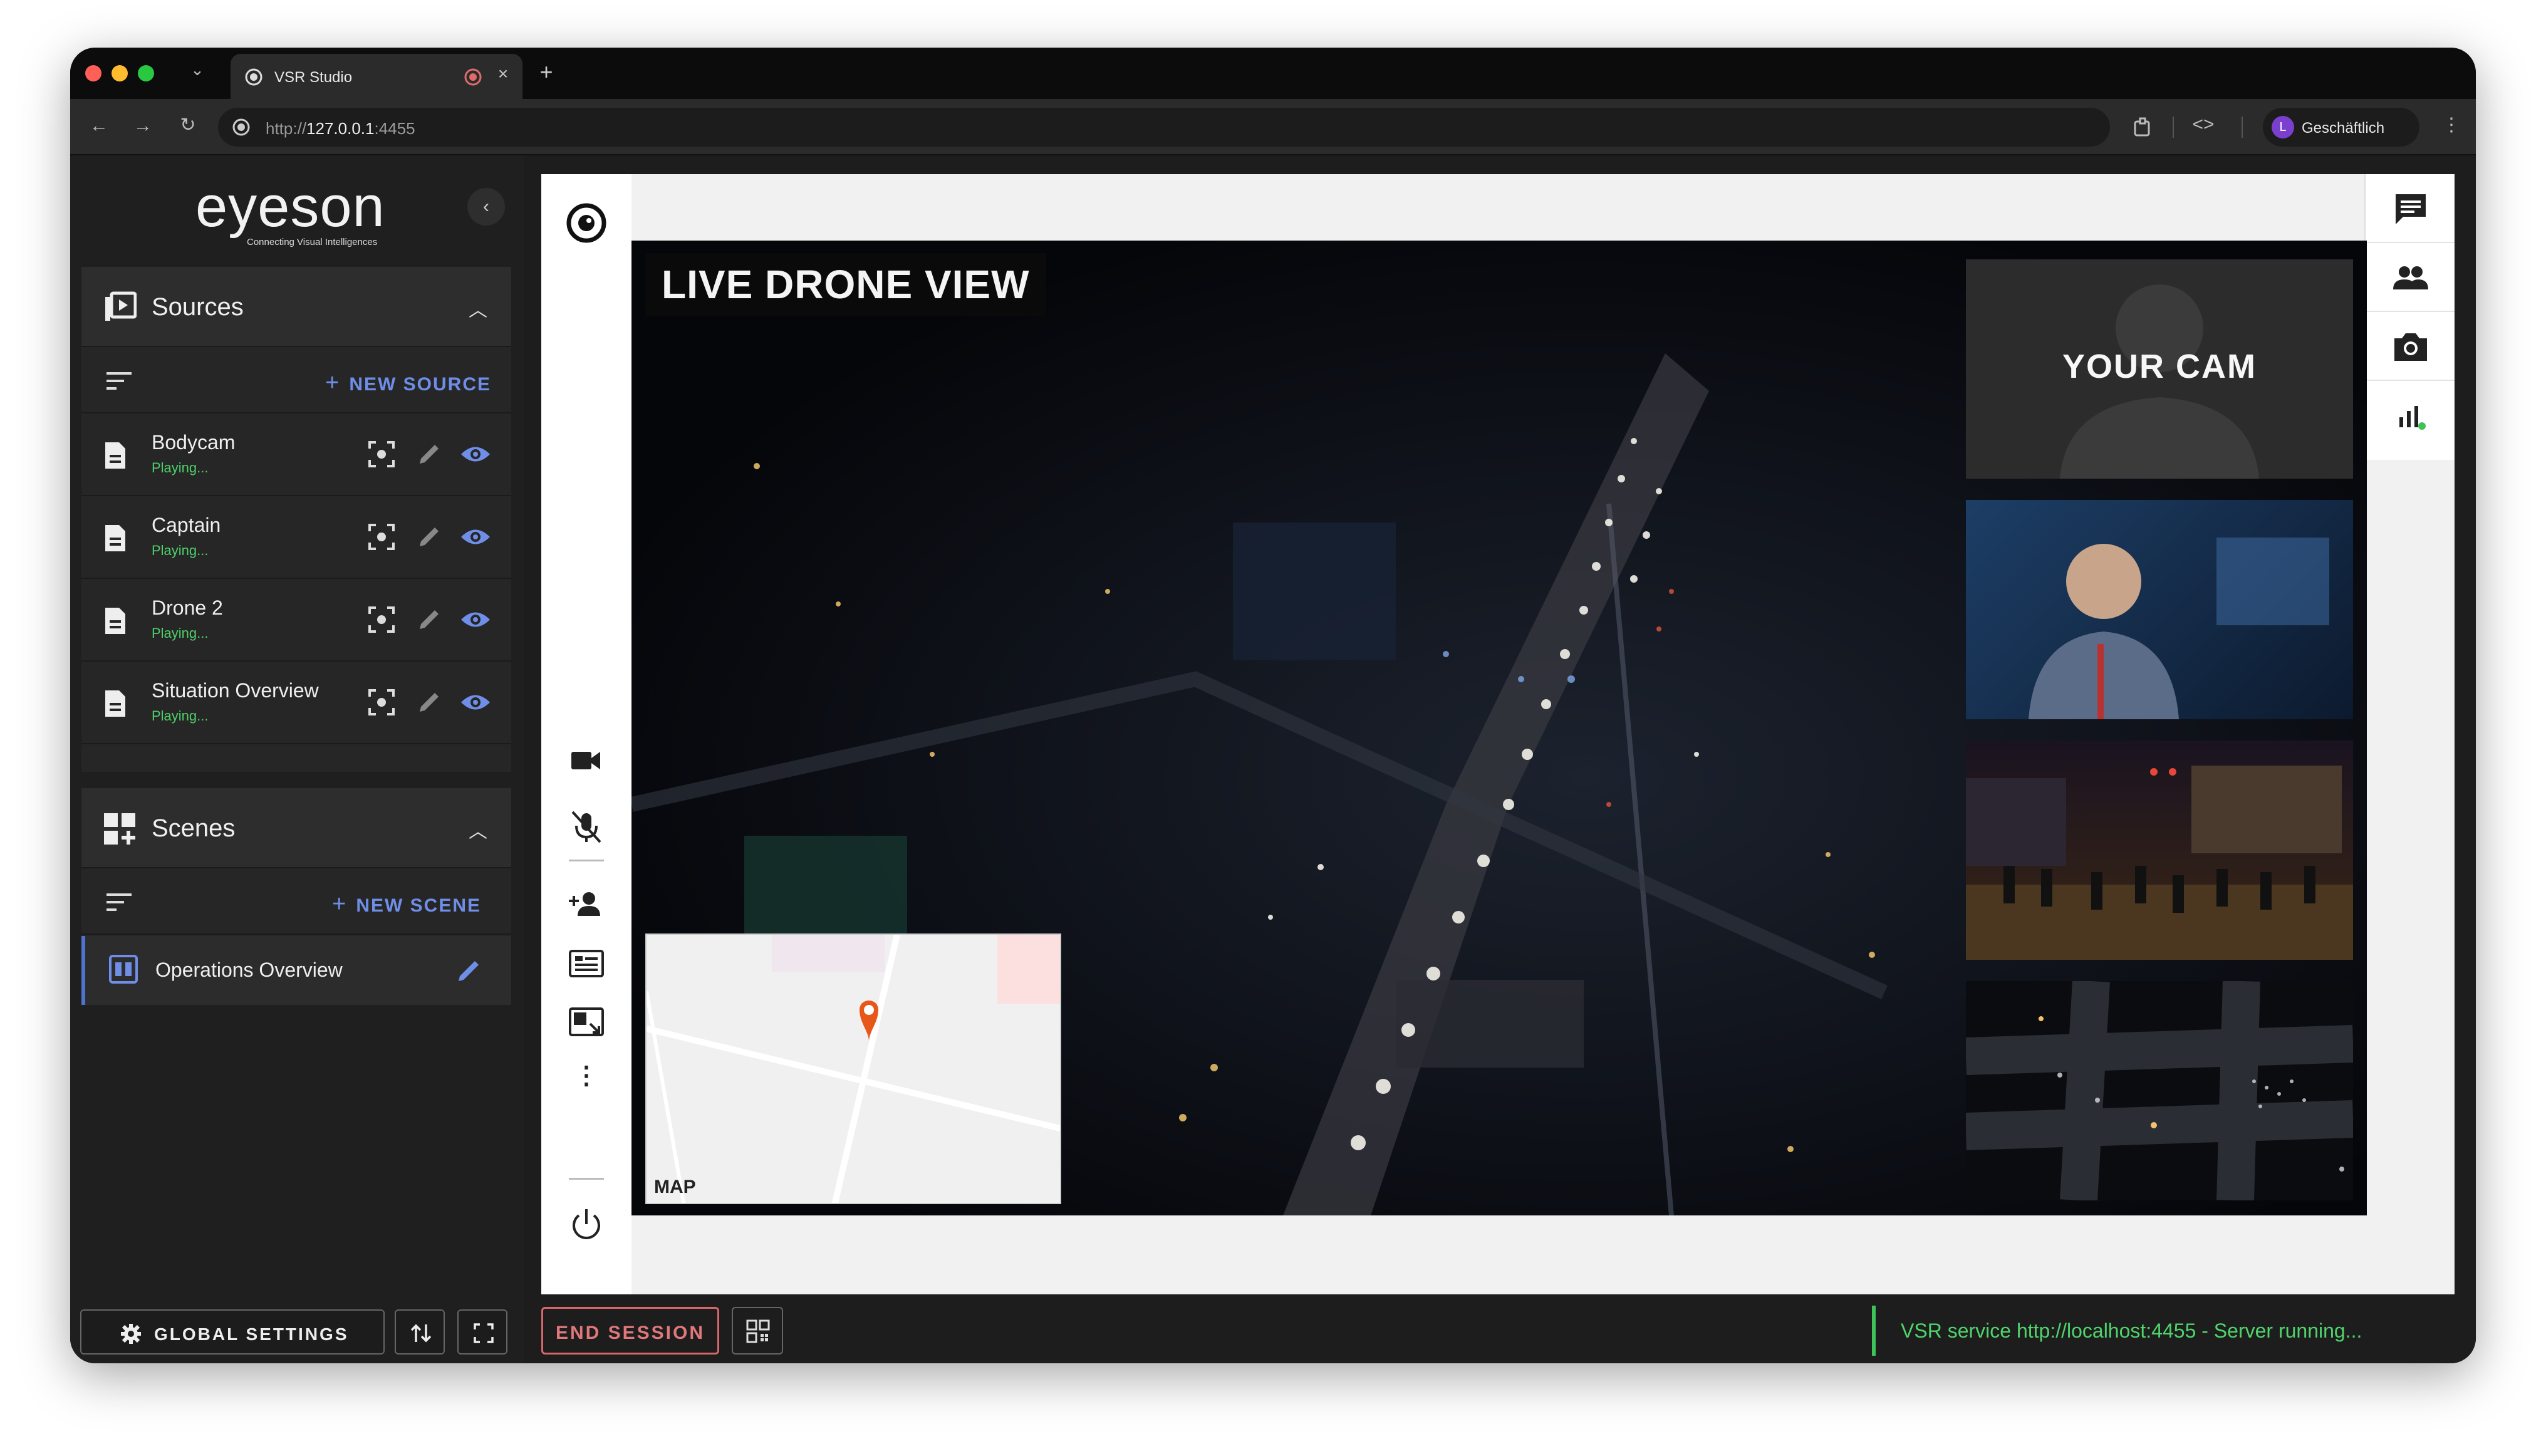  Describe the element at coordinates (408, 383) in the screenshot. I see `new-source-button: + NEW SOURCE` at that location.